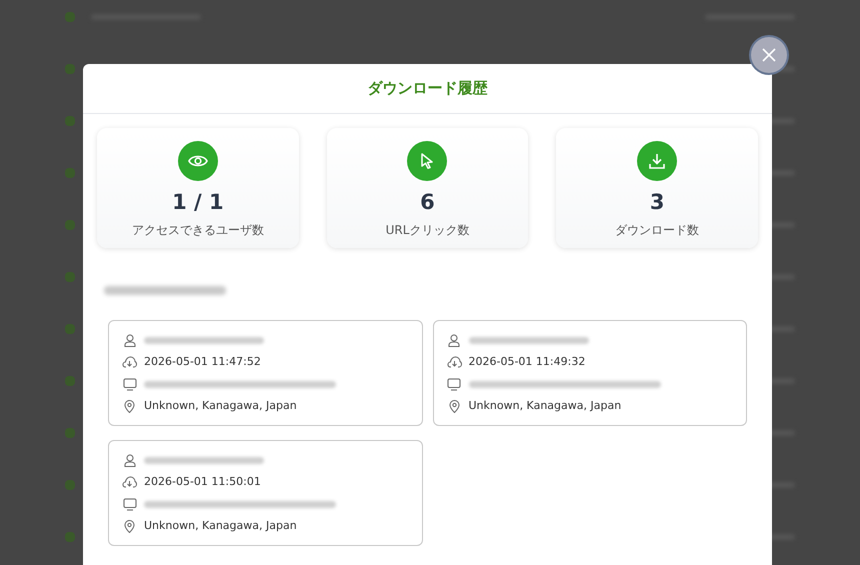 Image resolution: width=860 pixels, height=565 pixels. I want to click on stat-value: 6, so click(427, 202).